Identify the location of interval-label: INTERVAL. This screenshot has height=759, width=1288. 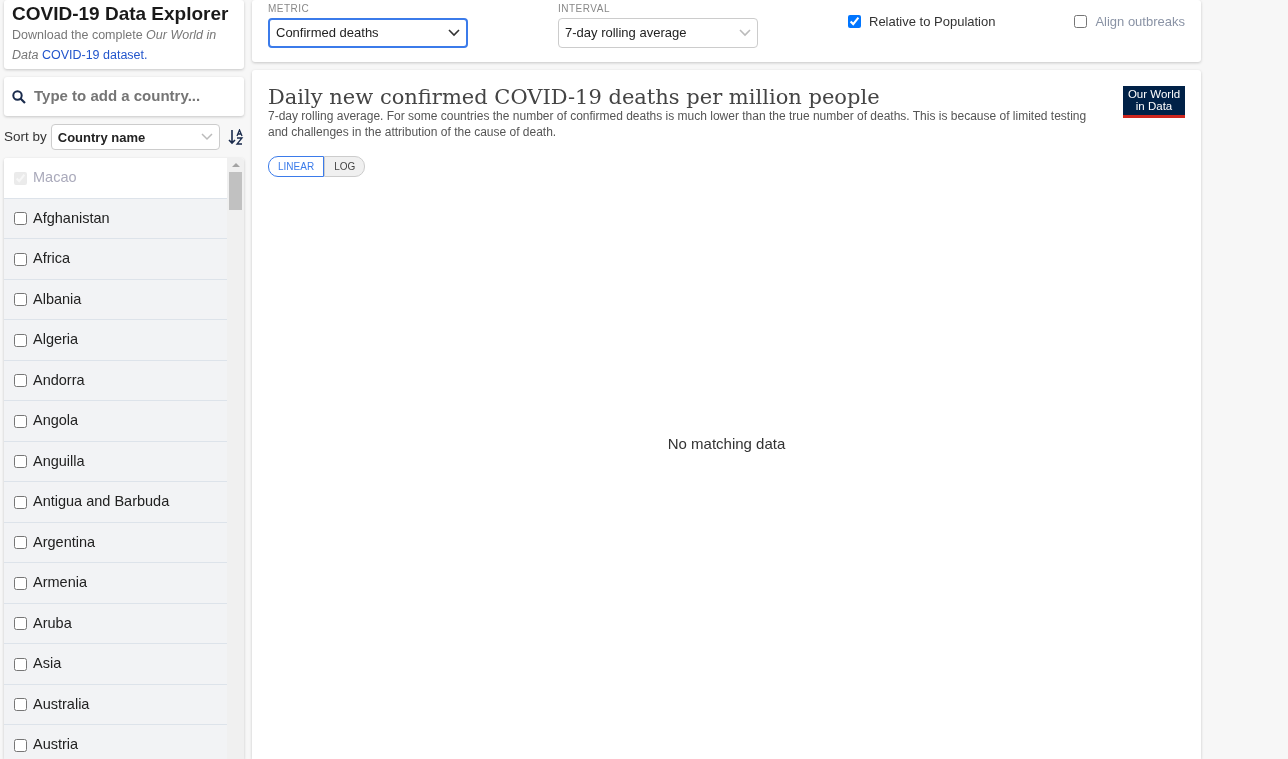
(584, 9).